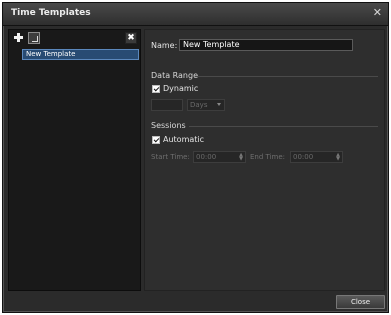  What do you see at coordinates (195, 14) in the screenshot?
I see `title-bar: Time Templates ✕` at bounding box center [195, 14].